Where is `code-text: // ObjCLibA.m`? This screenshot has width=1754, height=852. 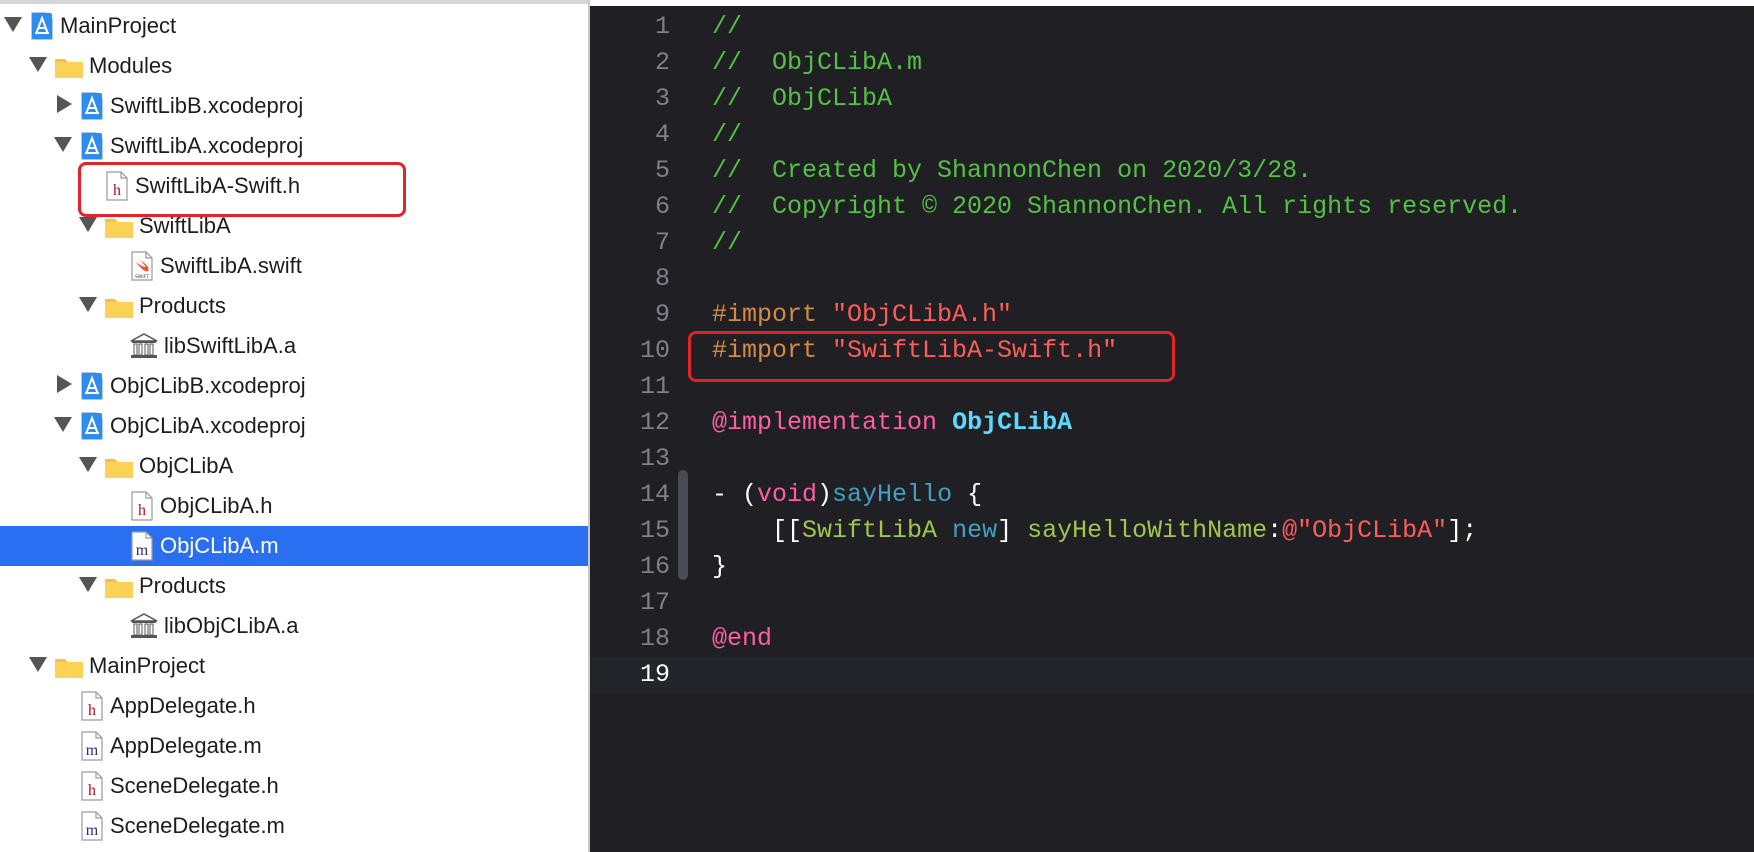
code-text: // ObjCLibA.m is located at coordinates (817, 63).